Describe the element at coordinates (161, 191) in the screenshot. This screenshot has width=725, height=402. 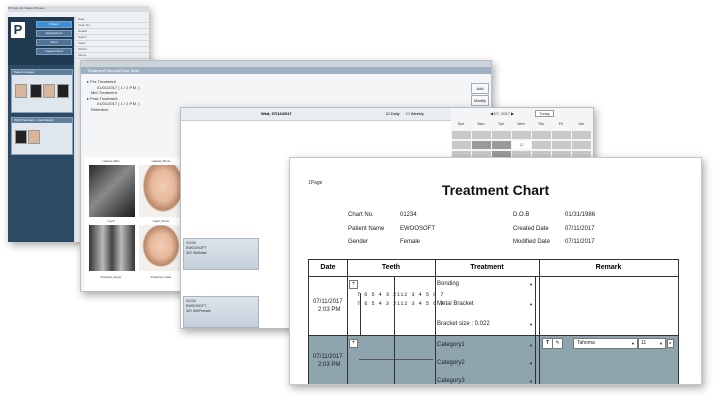
I see `profile-photo` at that location.